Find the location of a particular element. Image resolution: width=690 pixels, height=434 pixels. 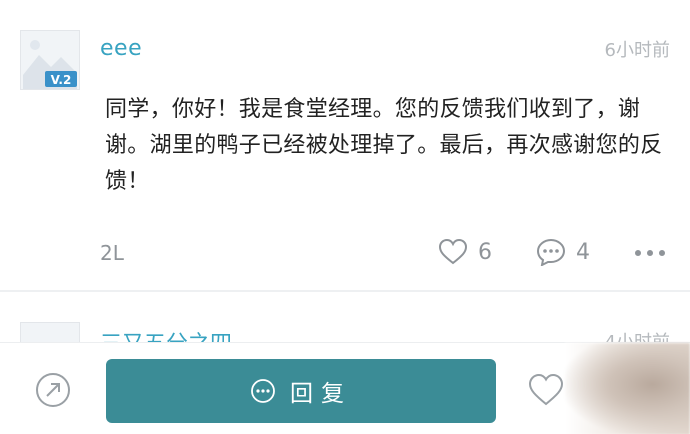

avatar-badge: V.2 is located at coordinates (61, 80).